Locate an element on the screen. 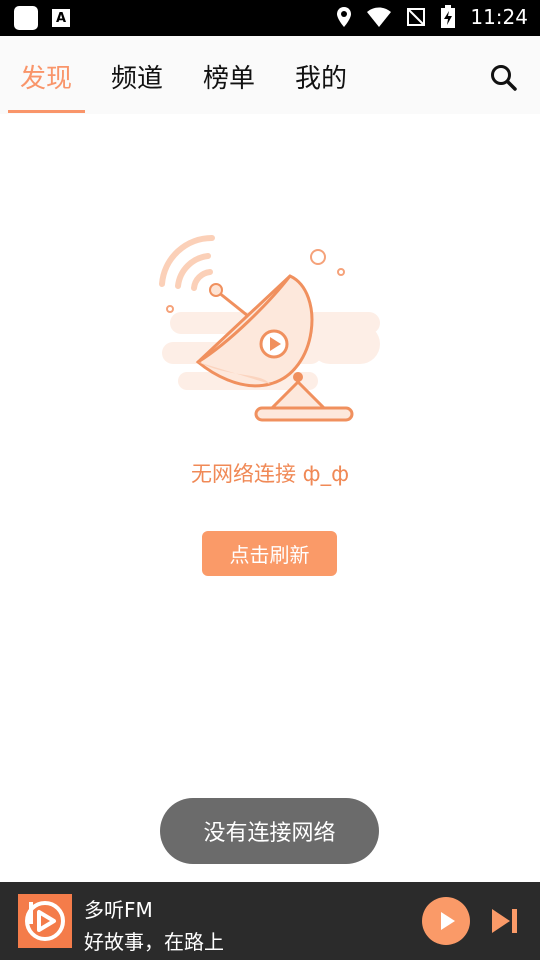 The height and width of the screenshot is (960, 540). no-network-message: 无网络连接 ф_ф is located at coordinates (270, 474).